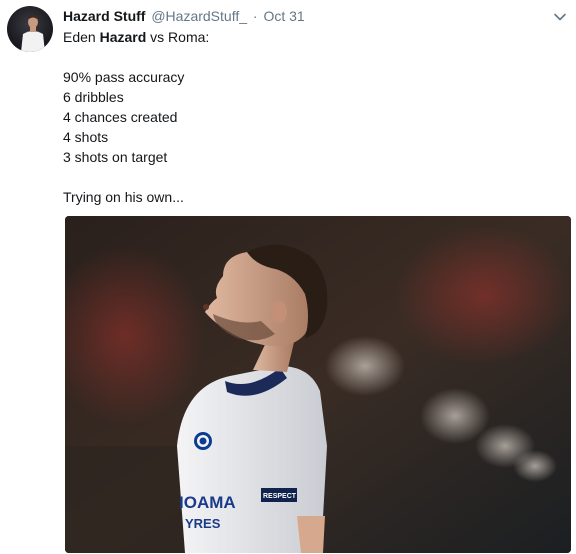  Describe the element at coordinates (123, 37) in the screenshot. I see `title-text-bold: Hazard` at that location.